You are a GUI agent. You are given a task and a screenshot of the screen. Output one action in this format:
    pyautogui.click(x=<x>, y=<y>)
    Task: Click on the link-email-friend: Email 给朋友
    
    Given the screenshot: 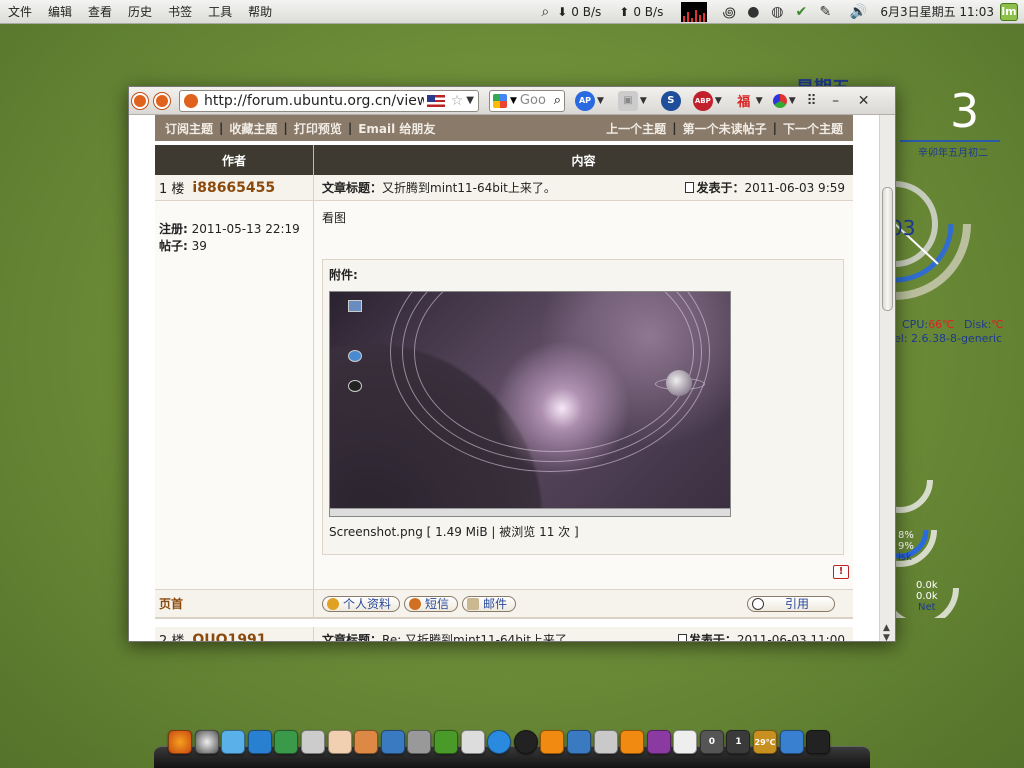 What is the action you would take?
    pyautogui.click(x=396, y=128)
    